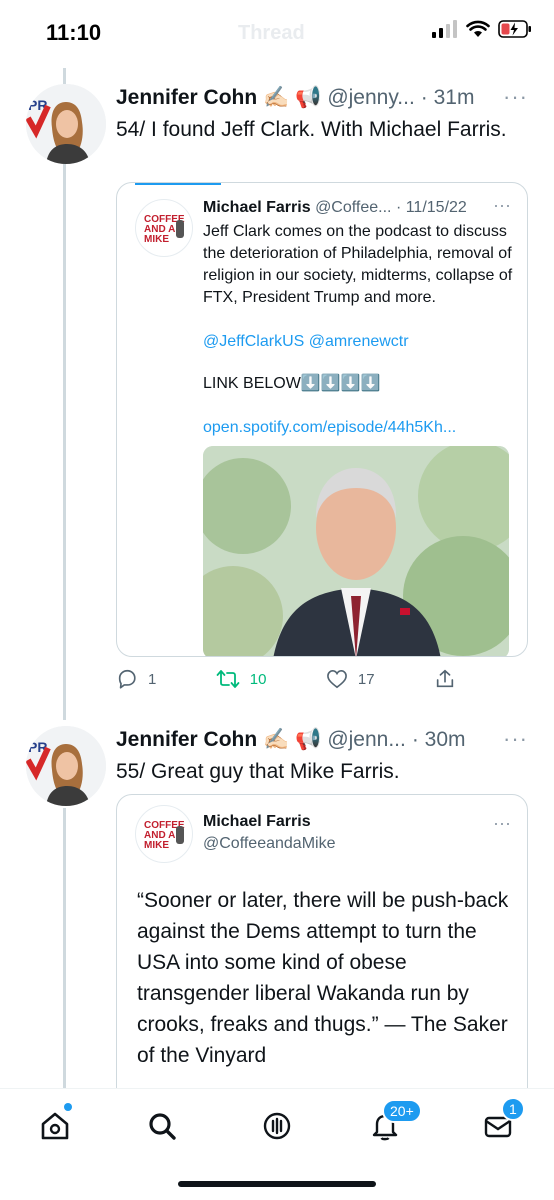 The width and height of the screenshot is (554, 1200). What do you see at coordinates (178, 184) in the screenshot?
I see `video-progress-bar` at bounding box center [178, 184].